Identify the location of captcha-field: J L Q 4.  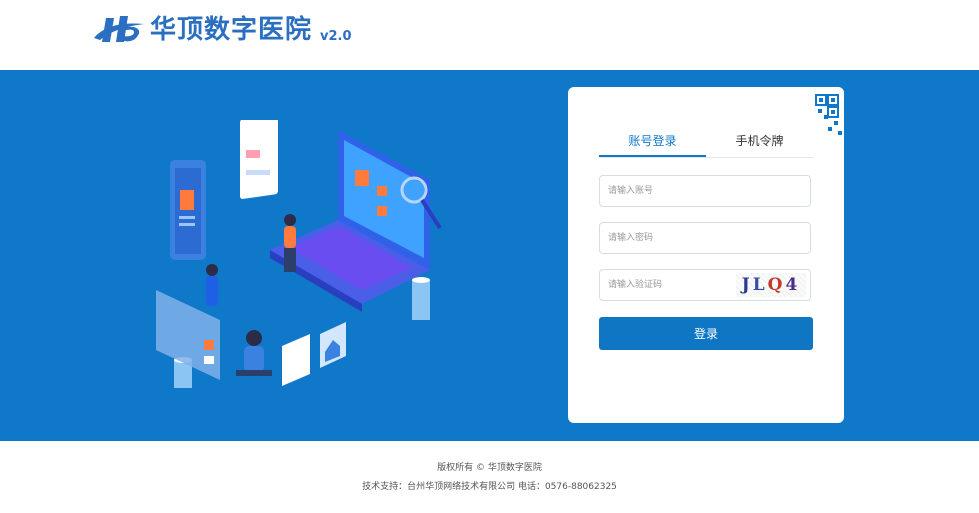
(705, 285).